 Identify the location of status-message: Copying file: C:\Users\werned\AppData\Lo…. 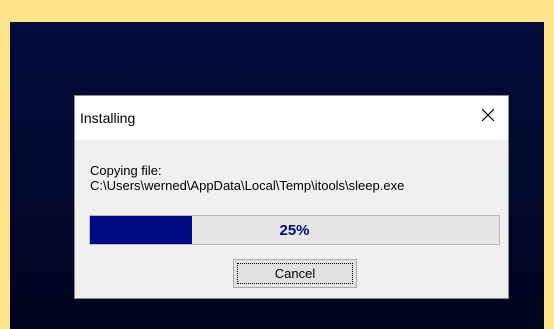
(247, 178).